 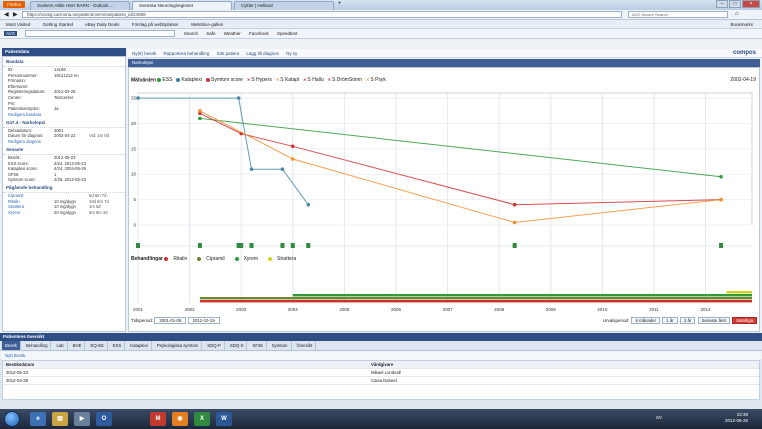 I want to click on minimize-icon: –, so click(x=722, y=4).